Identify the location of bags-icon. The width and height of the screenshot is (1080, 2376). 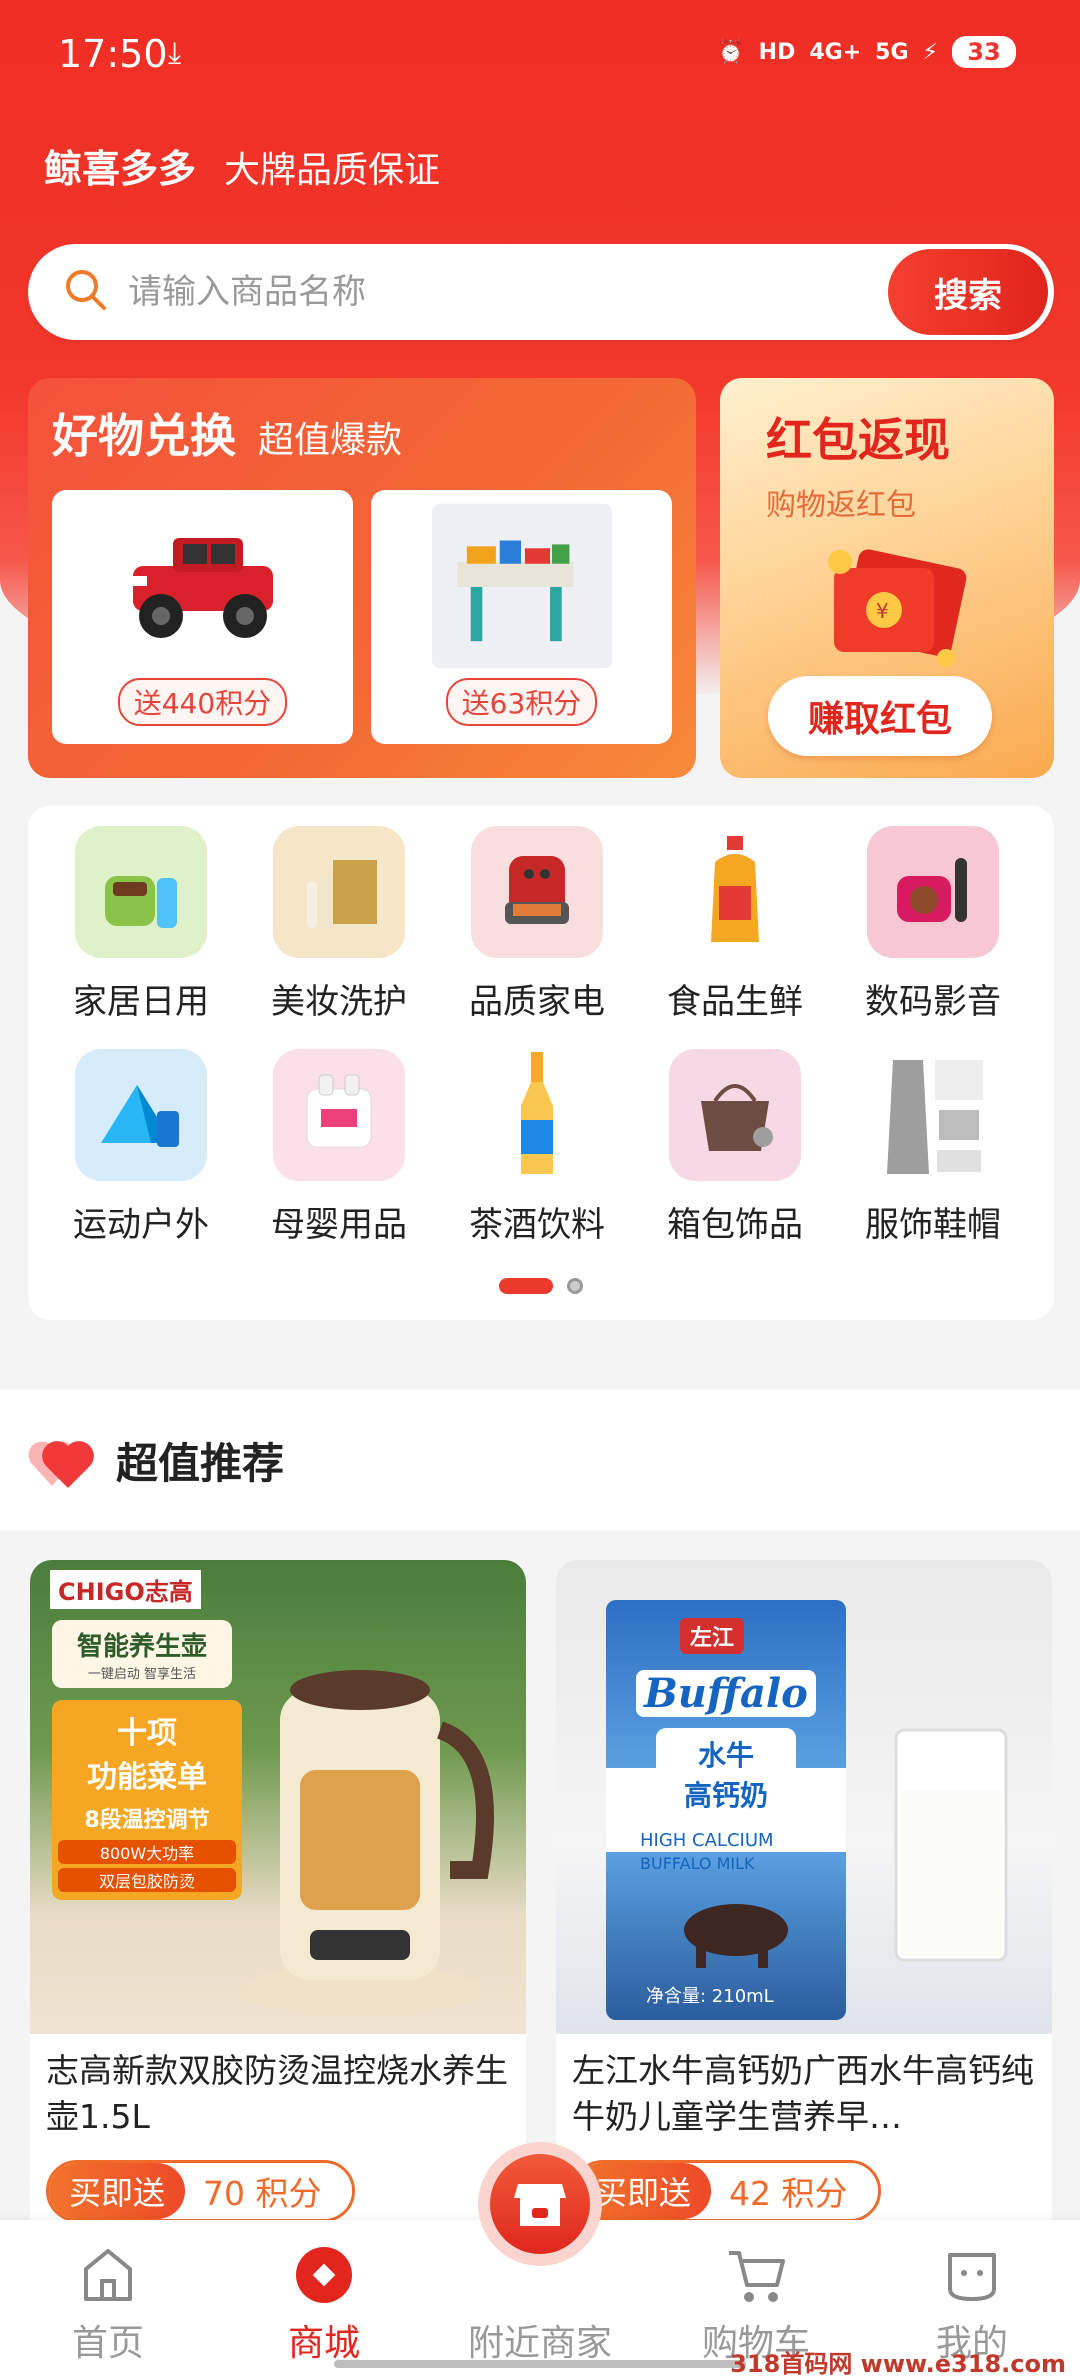
(735, 1115).